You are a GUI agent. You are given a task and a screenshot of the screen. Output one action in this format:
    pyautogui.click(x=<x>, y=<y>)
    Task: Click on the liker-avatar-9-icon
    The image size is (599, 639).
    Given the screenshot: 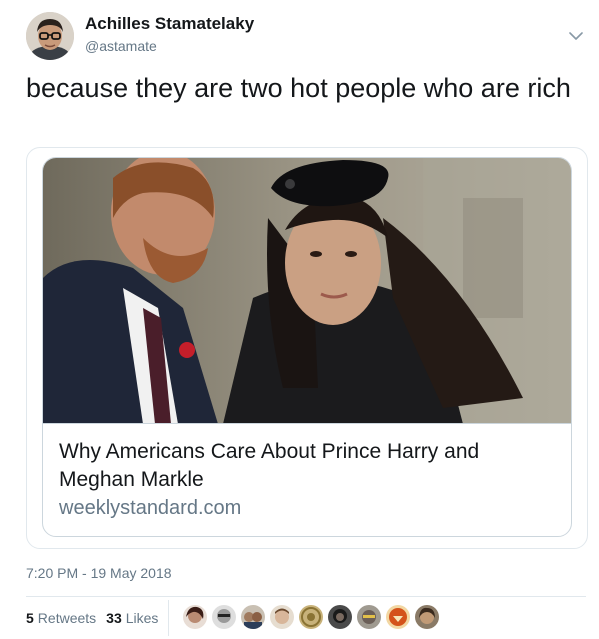 What is the action you would take?
    pyautogui.click(x=427, y=617)
    